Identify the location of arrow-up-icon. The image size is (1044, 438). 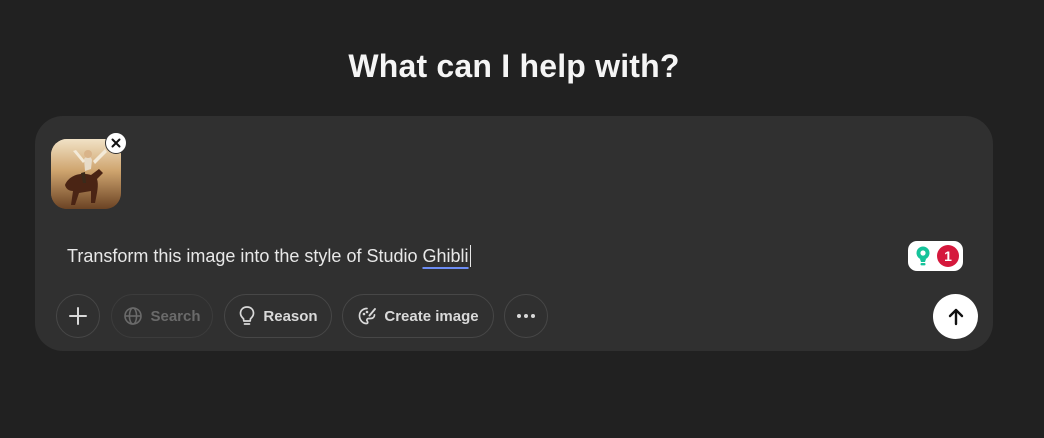
(955, 316).